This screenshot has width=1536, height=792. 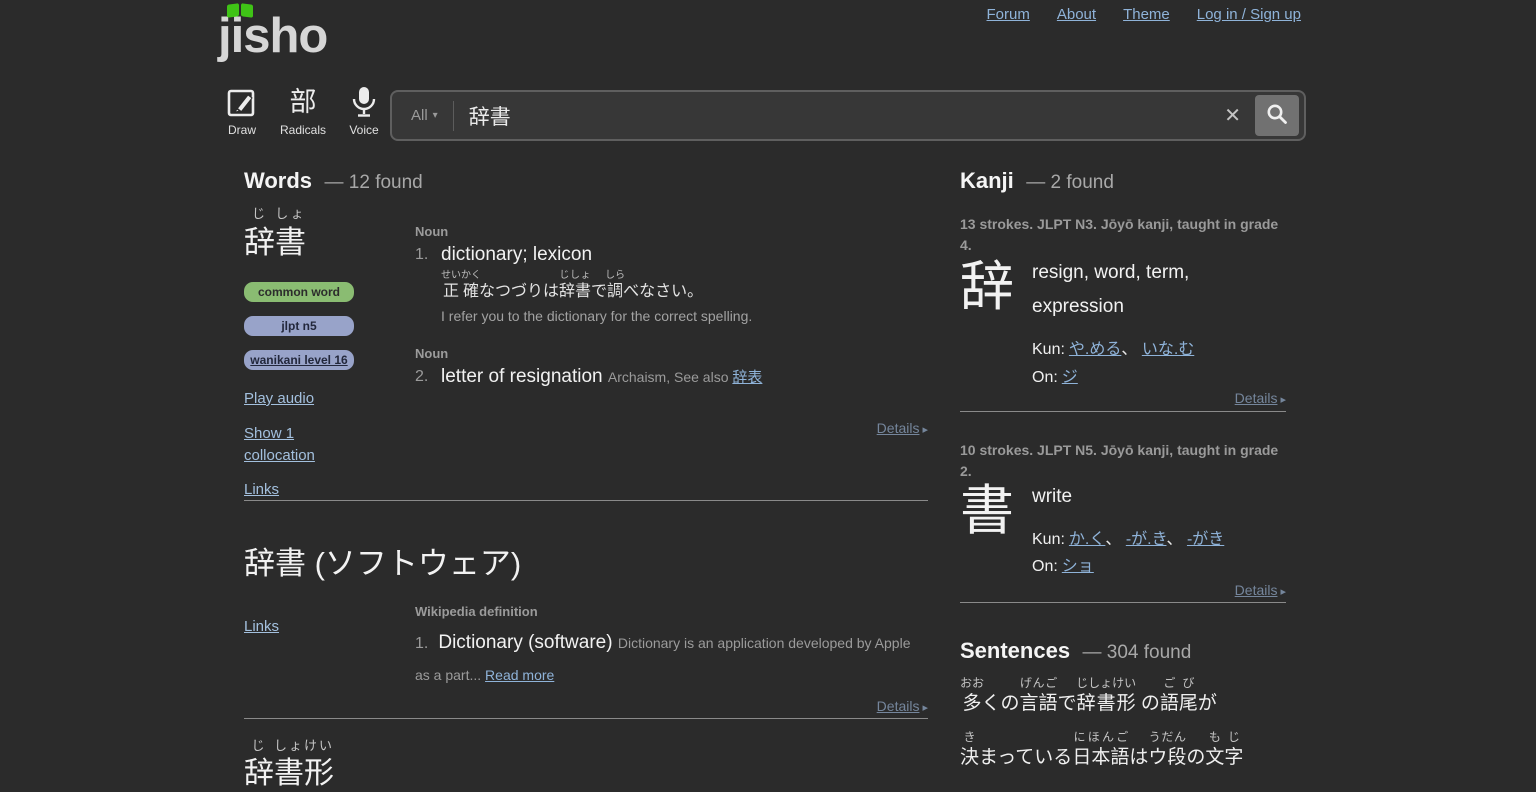 I want to click on nav-about-link: About, so click(x=1076, y=14).